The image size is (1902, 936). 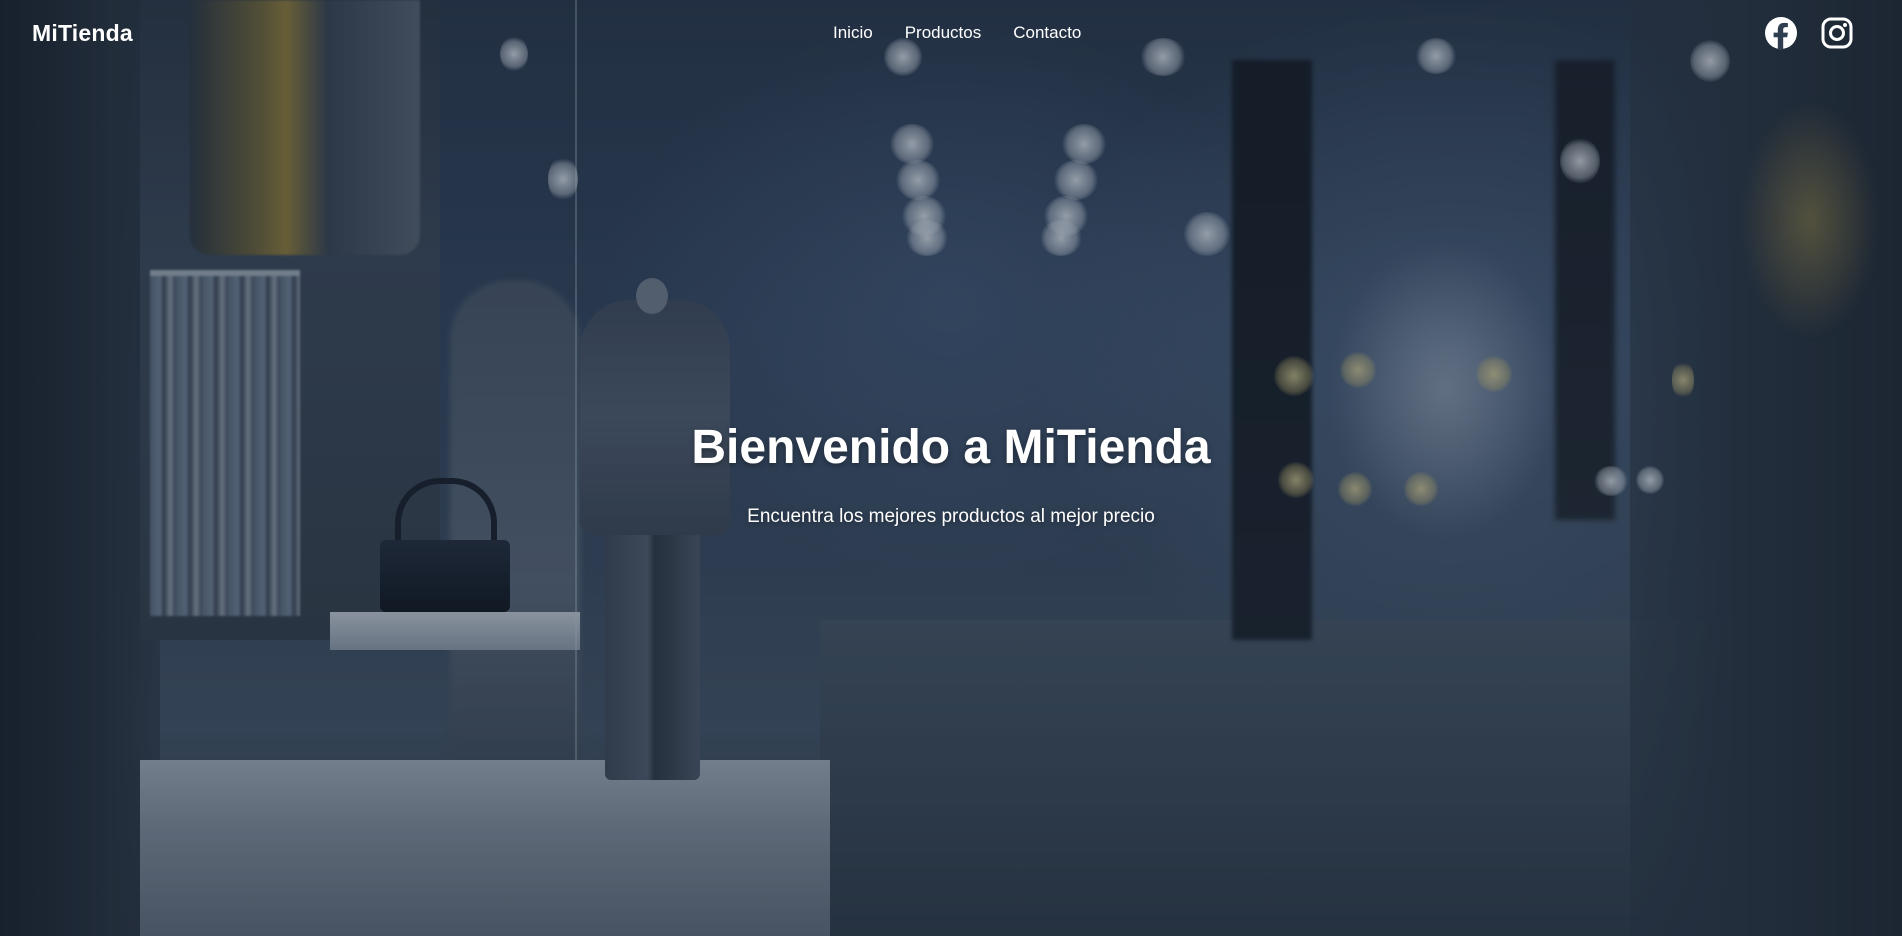 I want to click on nav-link-inicio: Inicio, so click(x=853, y=33).